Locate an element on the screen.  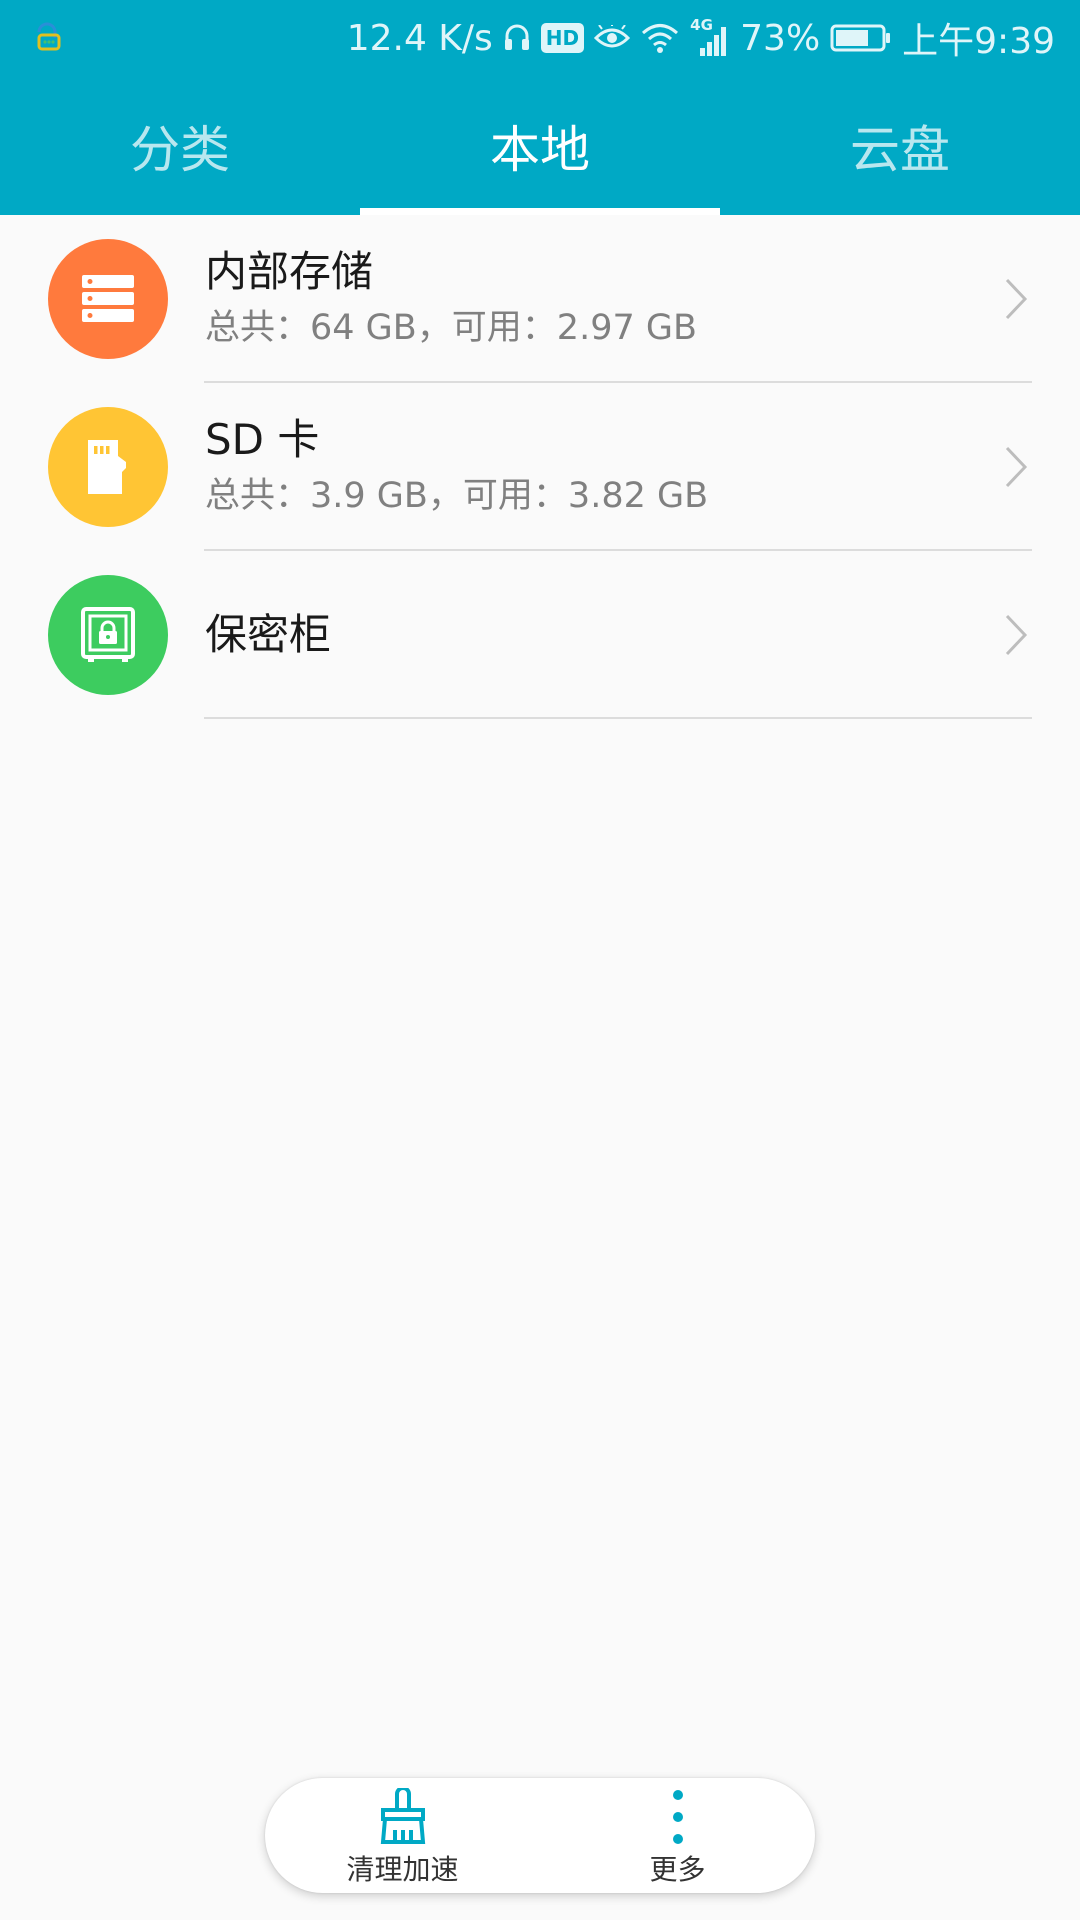
tab-category: 分类 is located at coordinates (180, 145).